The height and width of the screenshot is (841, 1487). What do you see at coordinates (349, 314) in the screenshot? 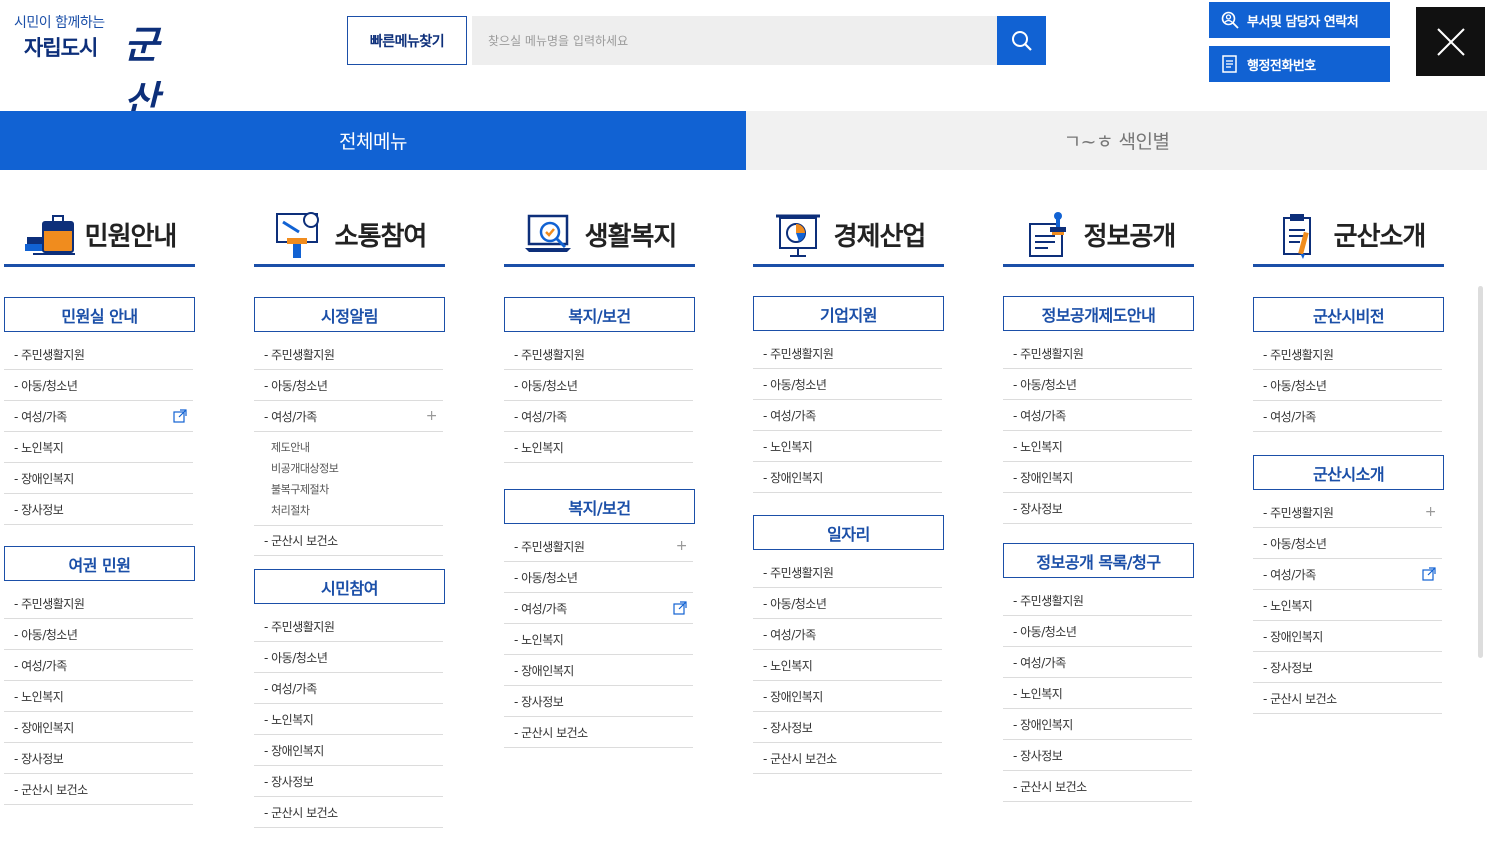
I see `group-title: 시정알림` at bounding box center [349, 314].